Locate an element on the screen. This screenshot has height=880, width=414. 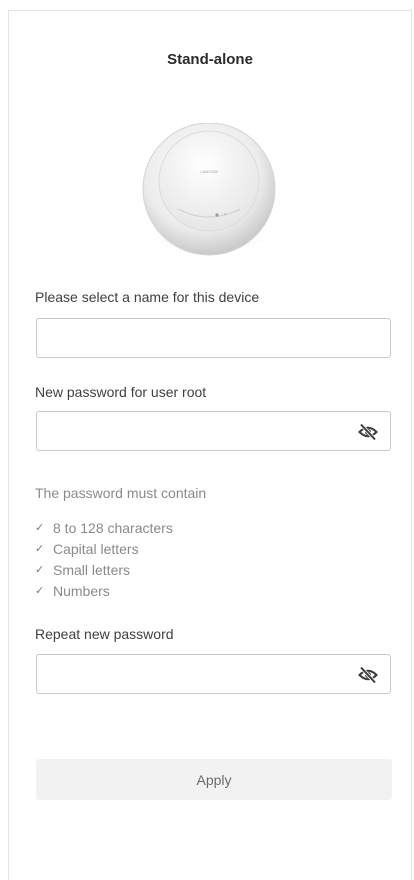
requirement-item: ✓ Capital letters is located at coordinates (104, 549).